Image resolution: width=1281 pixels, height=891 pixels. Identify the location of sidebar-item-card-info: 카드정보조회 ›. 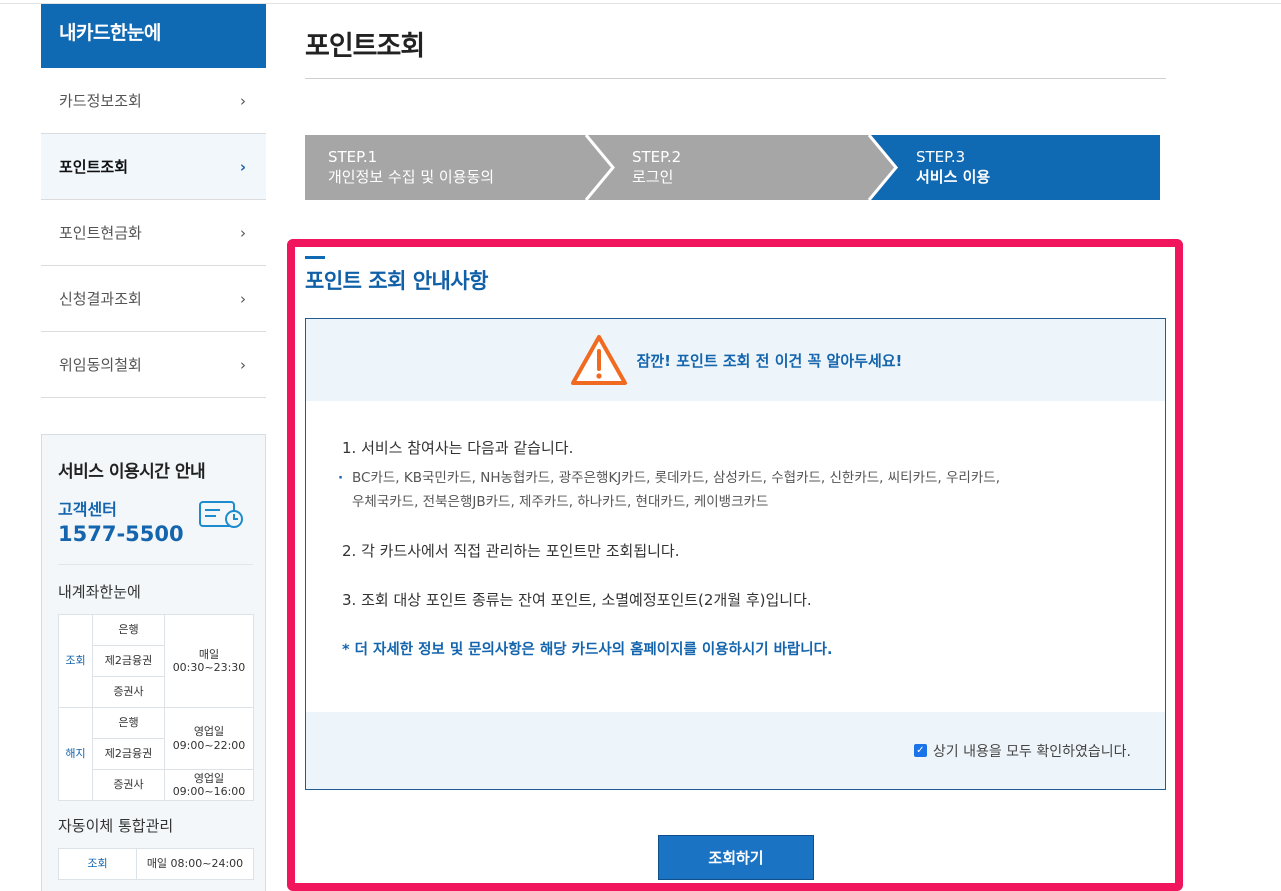
(153, 101).